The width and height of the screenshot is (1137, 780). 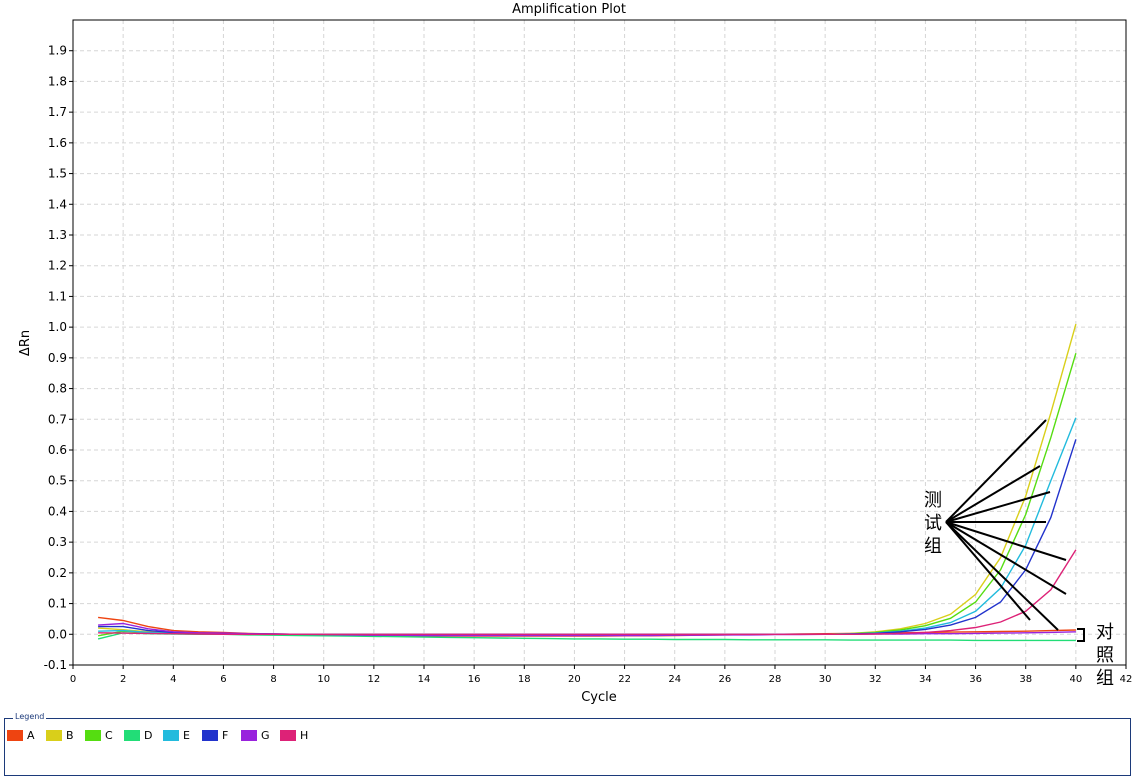 I want to click on x-tick-label: 2, so click(x=123, y=679).